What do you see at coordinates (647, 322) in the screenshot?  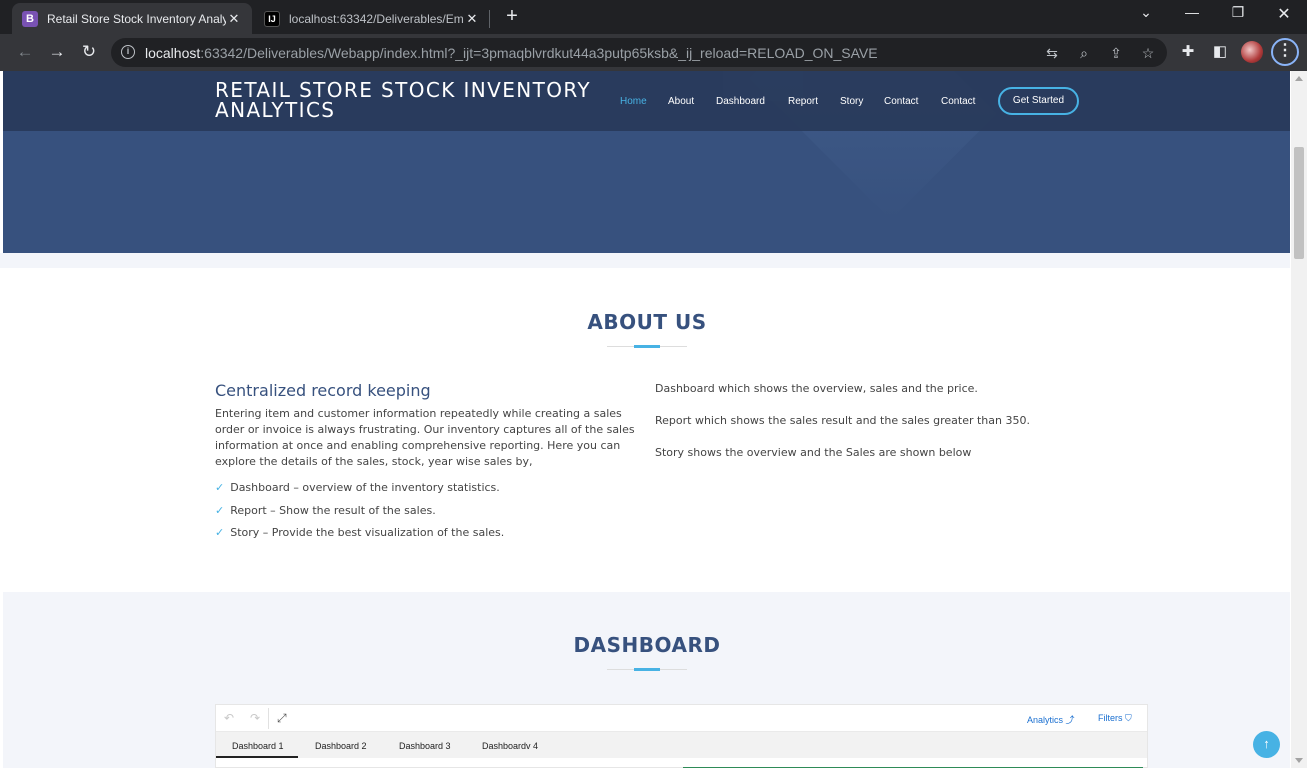 I see `about-title: ABOUT US` at bounding box center [647, 322].